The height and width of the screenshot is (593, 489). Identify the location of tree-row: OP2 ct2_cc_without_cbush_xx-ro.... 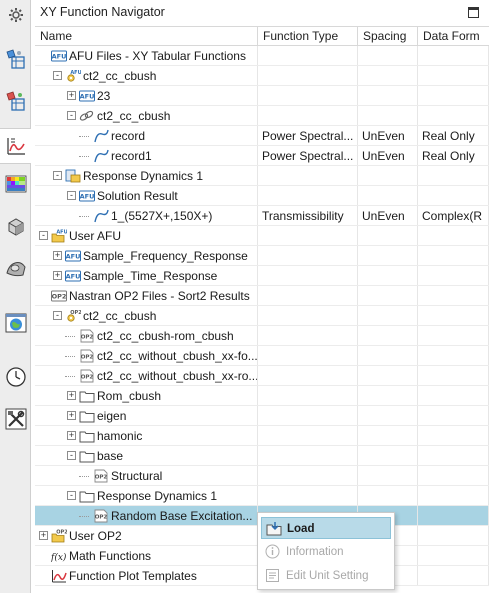
(262, 376).